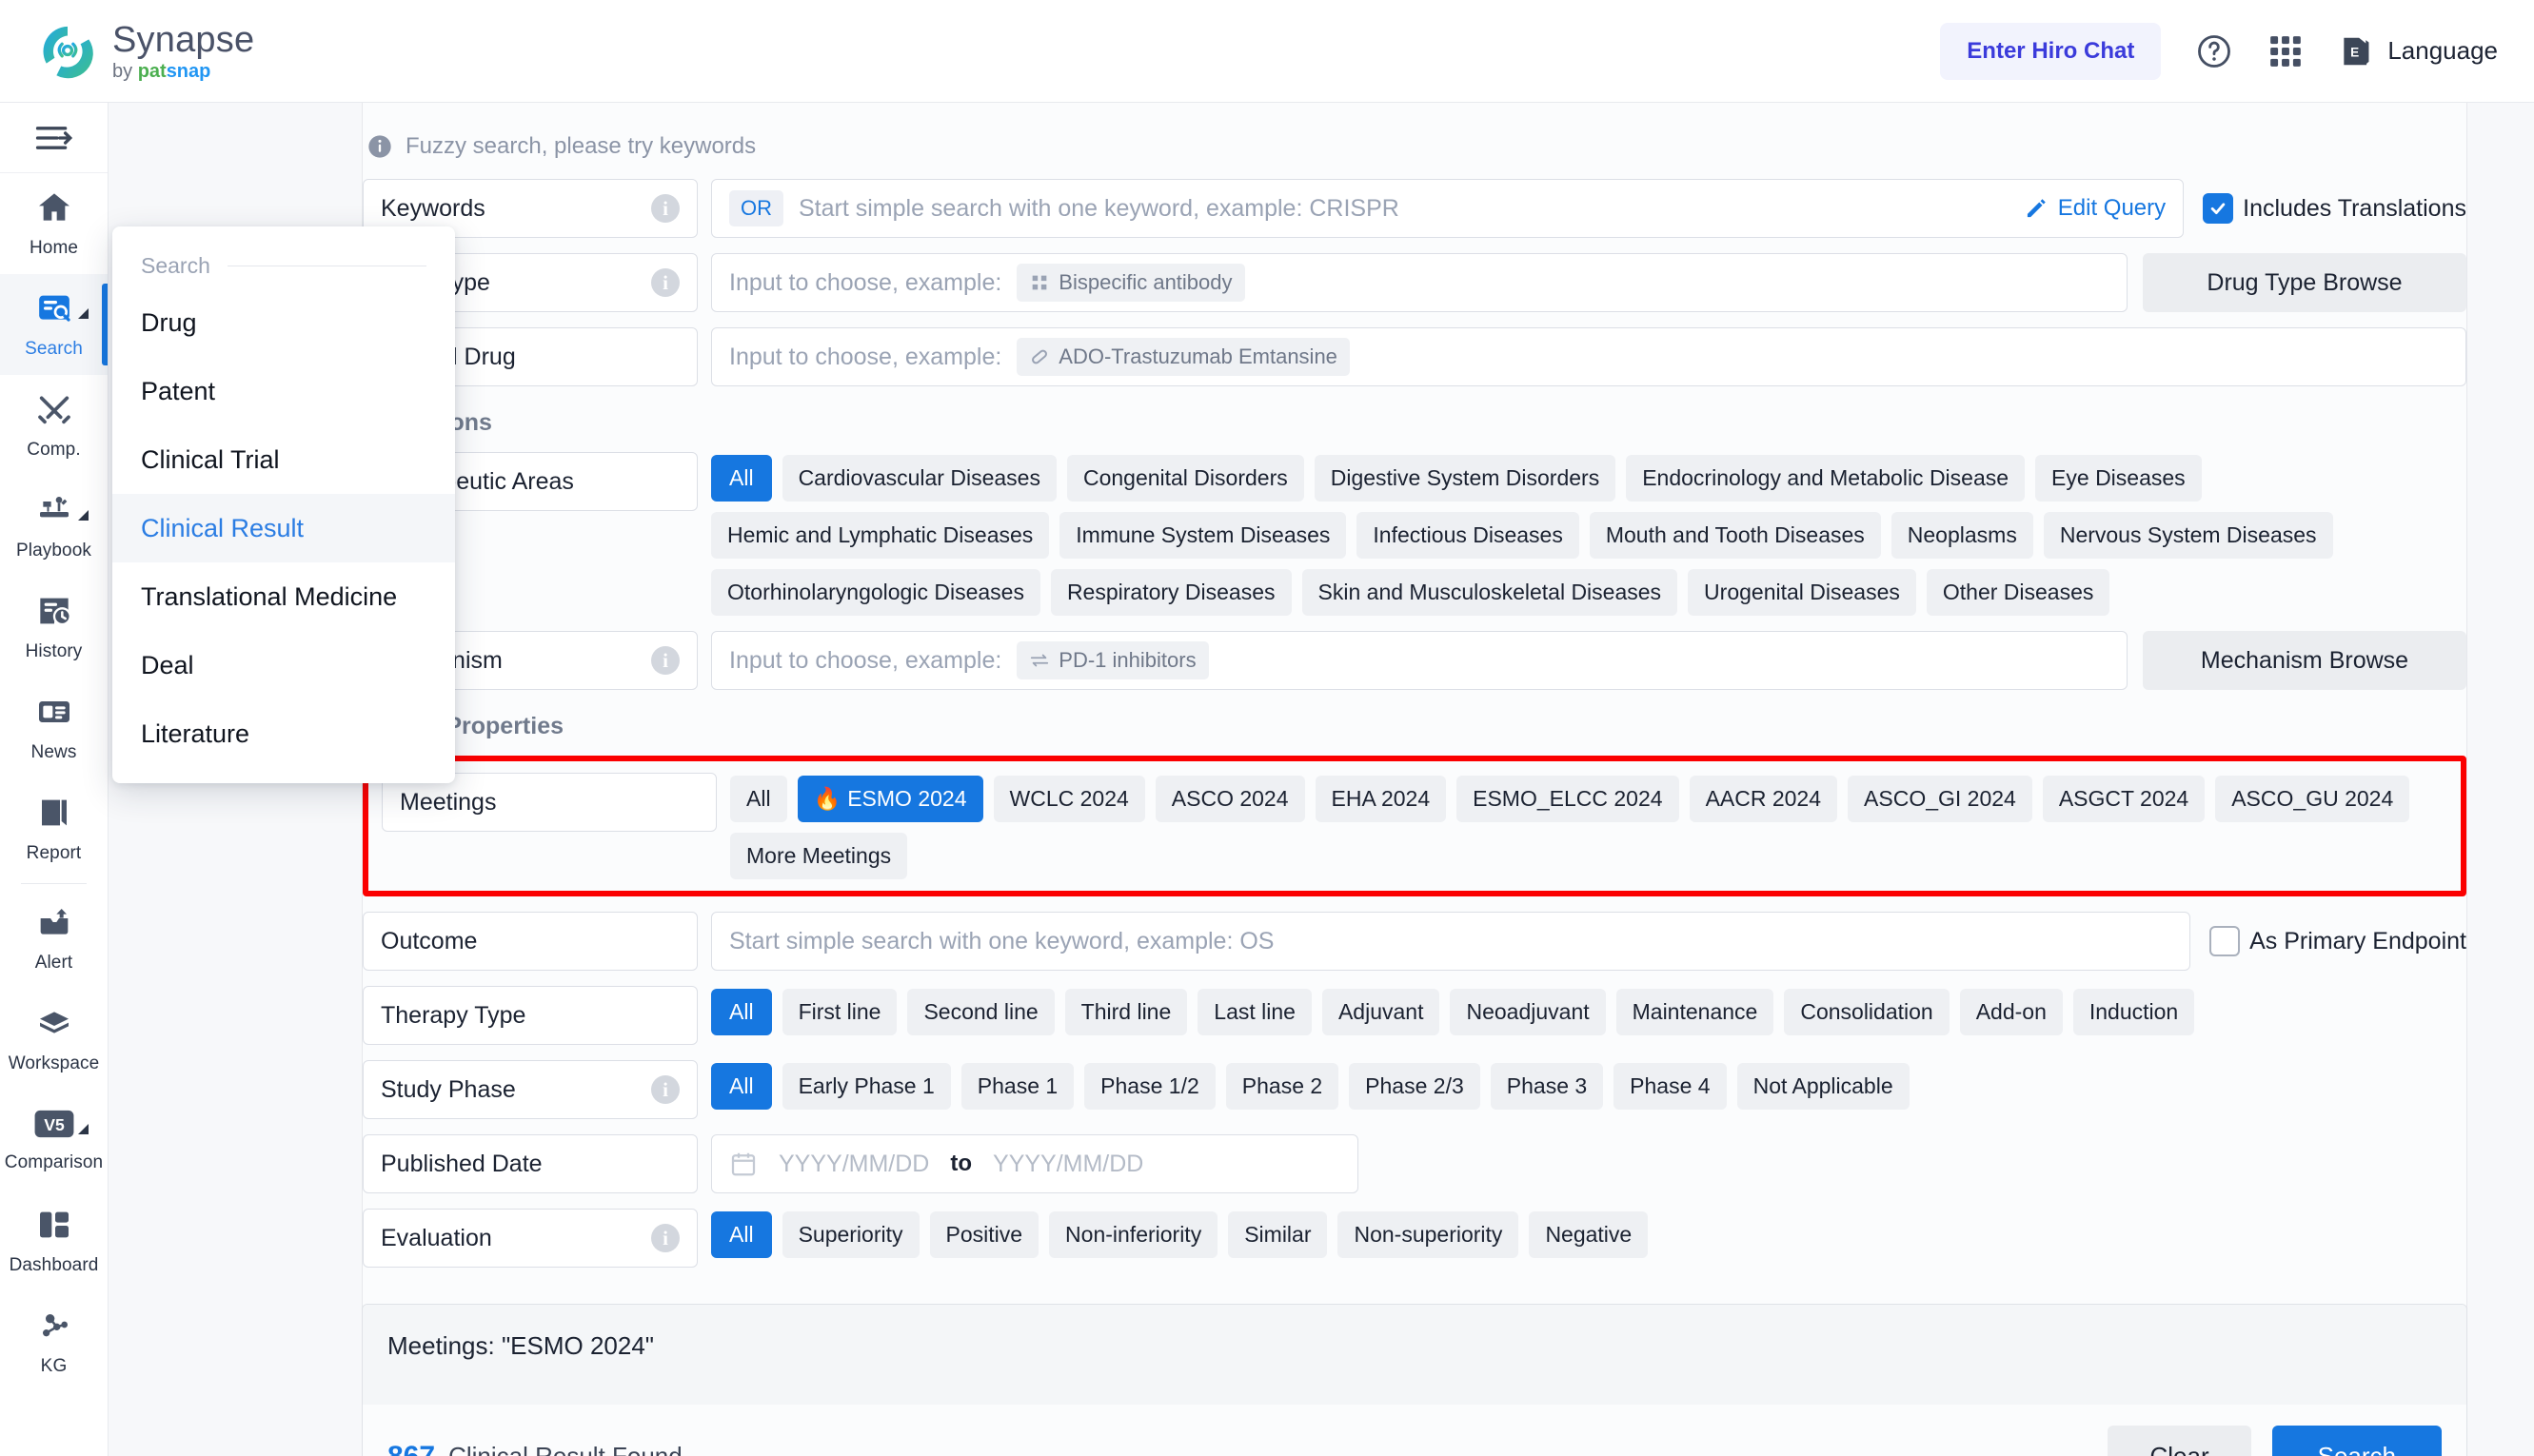 The height and width of the screenshot is (1456, 2534). Describe the element at coordinates (1940, 799) in the screenshot. I see `tag-item: ASCO_GI 2024` at that location.